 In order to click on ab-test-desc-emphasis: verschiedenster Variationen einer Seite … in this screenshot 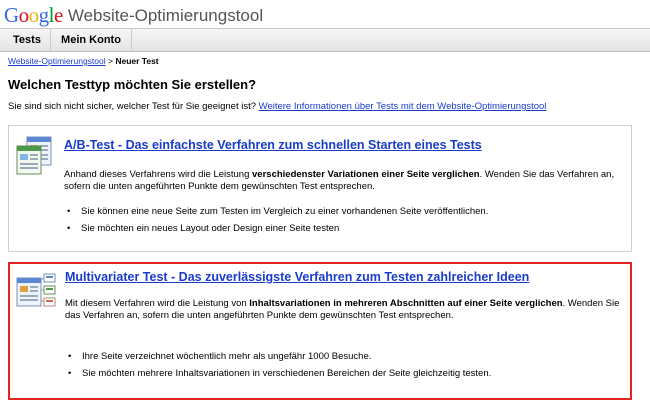, I will do `click(366, 174)`.